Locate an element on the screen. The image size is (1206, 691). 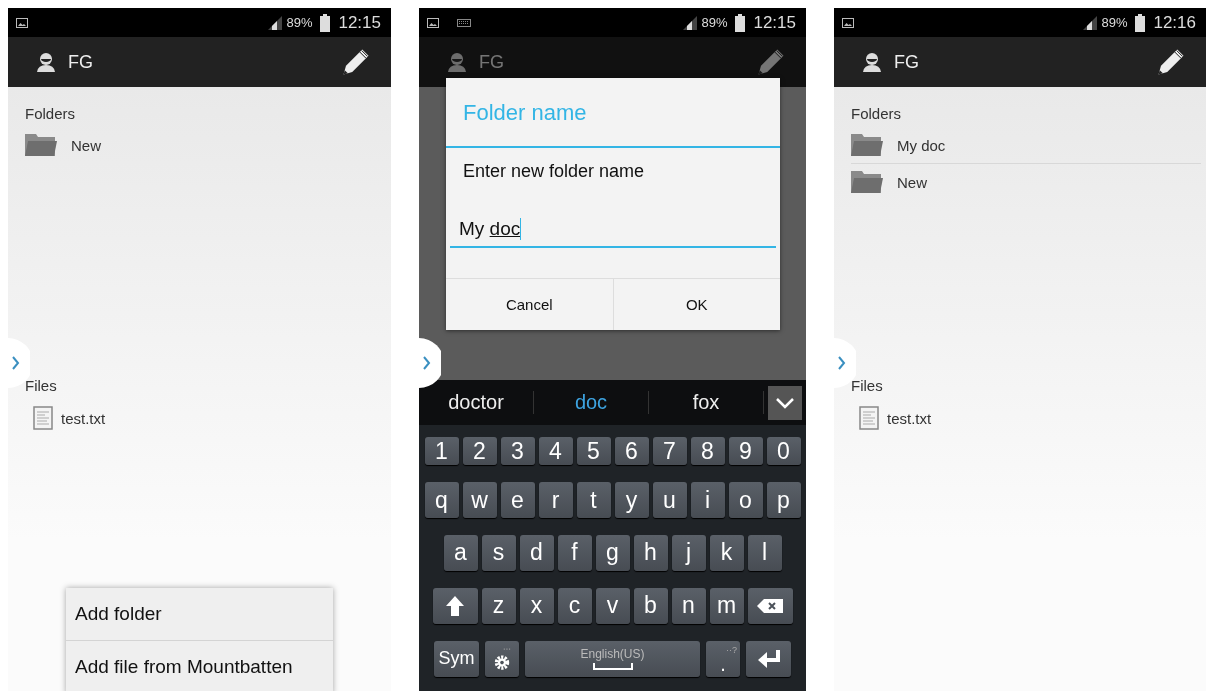
key: z is located at coordinates (498, 605).